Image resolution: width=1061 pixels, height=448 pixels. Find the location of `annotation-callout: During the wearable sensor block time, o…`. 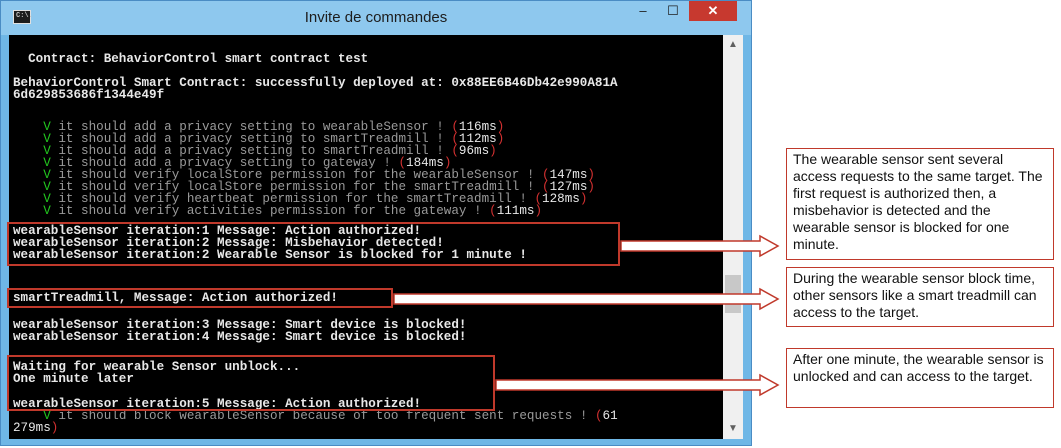

annotation-callout: During the wearable sensor block time, o… is located at coordinates (920, 297).